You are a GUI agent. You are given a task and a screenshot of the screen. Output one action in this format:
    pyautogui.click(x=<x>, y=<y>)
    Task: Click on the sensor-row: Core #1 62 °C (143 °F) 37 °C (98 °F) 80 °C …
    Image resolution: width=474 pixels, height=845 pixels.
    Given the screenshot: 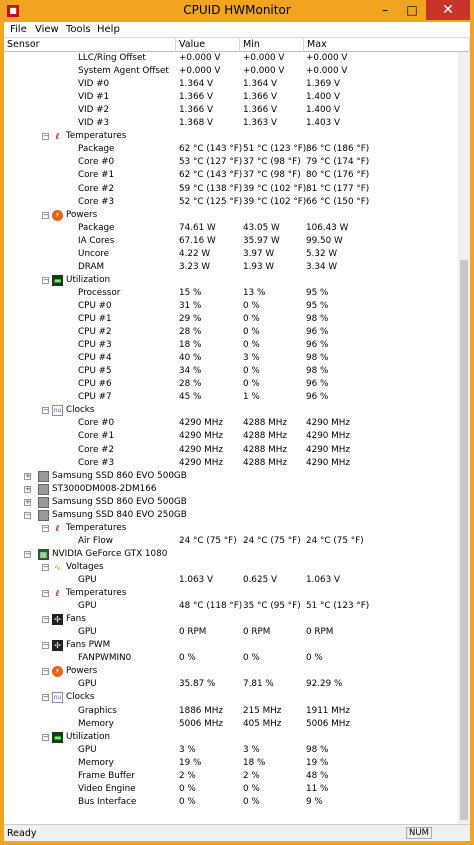 What is the action you would take?
    pyautogui.click(x=231, y=175)
    